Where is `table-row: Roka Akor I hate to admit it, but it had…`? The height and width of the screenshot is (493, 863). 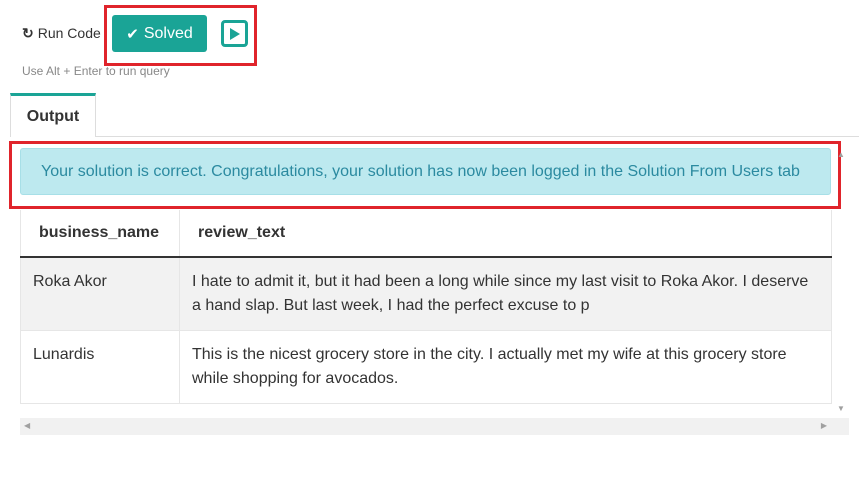 table-row: Roka Akor I hate to admit it, but it had… is located at coordinates (426, 293).